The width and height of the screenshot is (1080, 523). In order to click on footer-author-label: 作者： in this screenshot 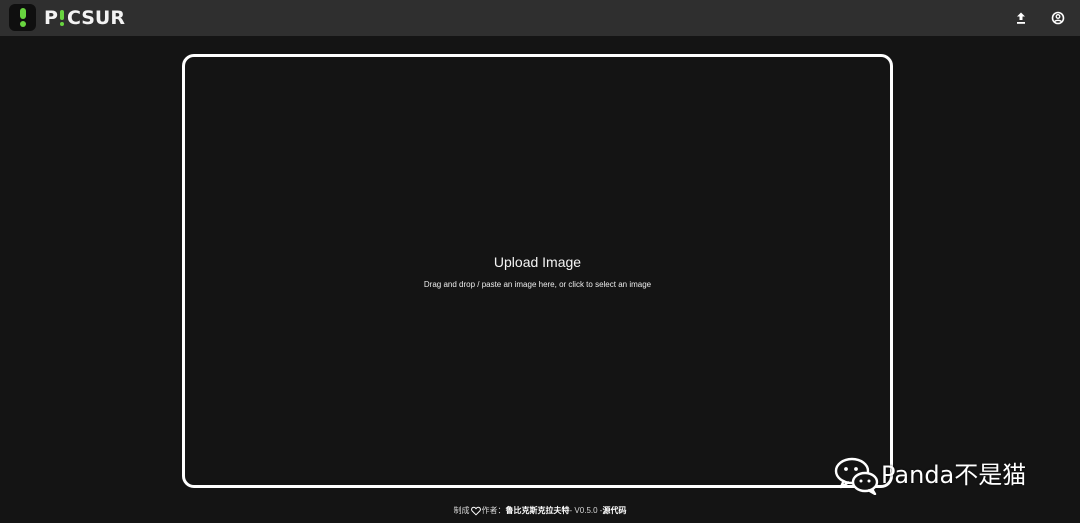, I will do `click(493, 510)`.